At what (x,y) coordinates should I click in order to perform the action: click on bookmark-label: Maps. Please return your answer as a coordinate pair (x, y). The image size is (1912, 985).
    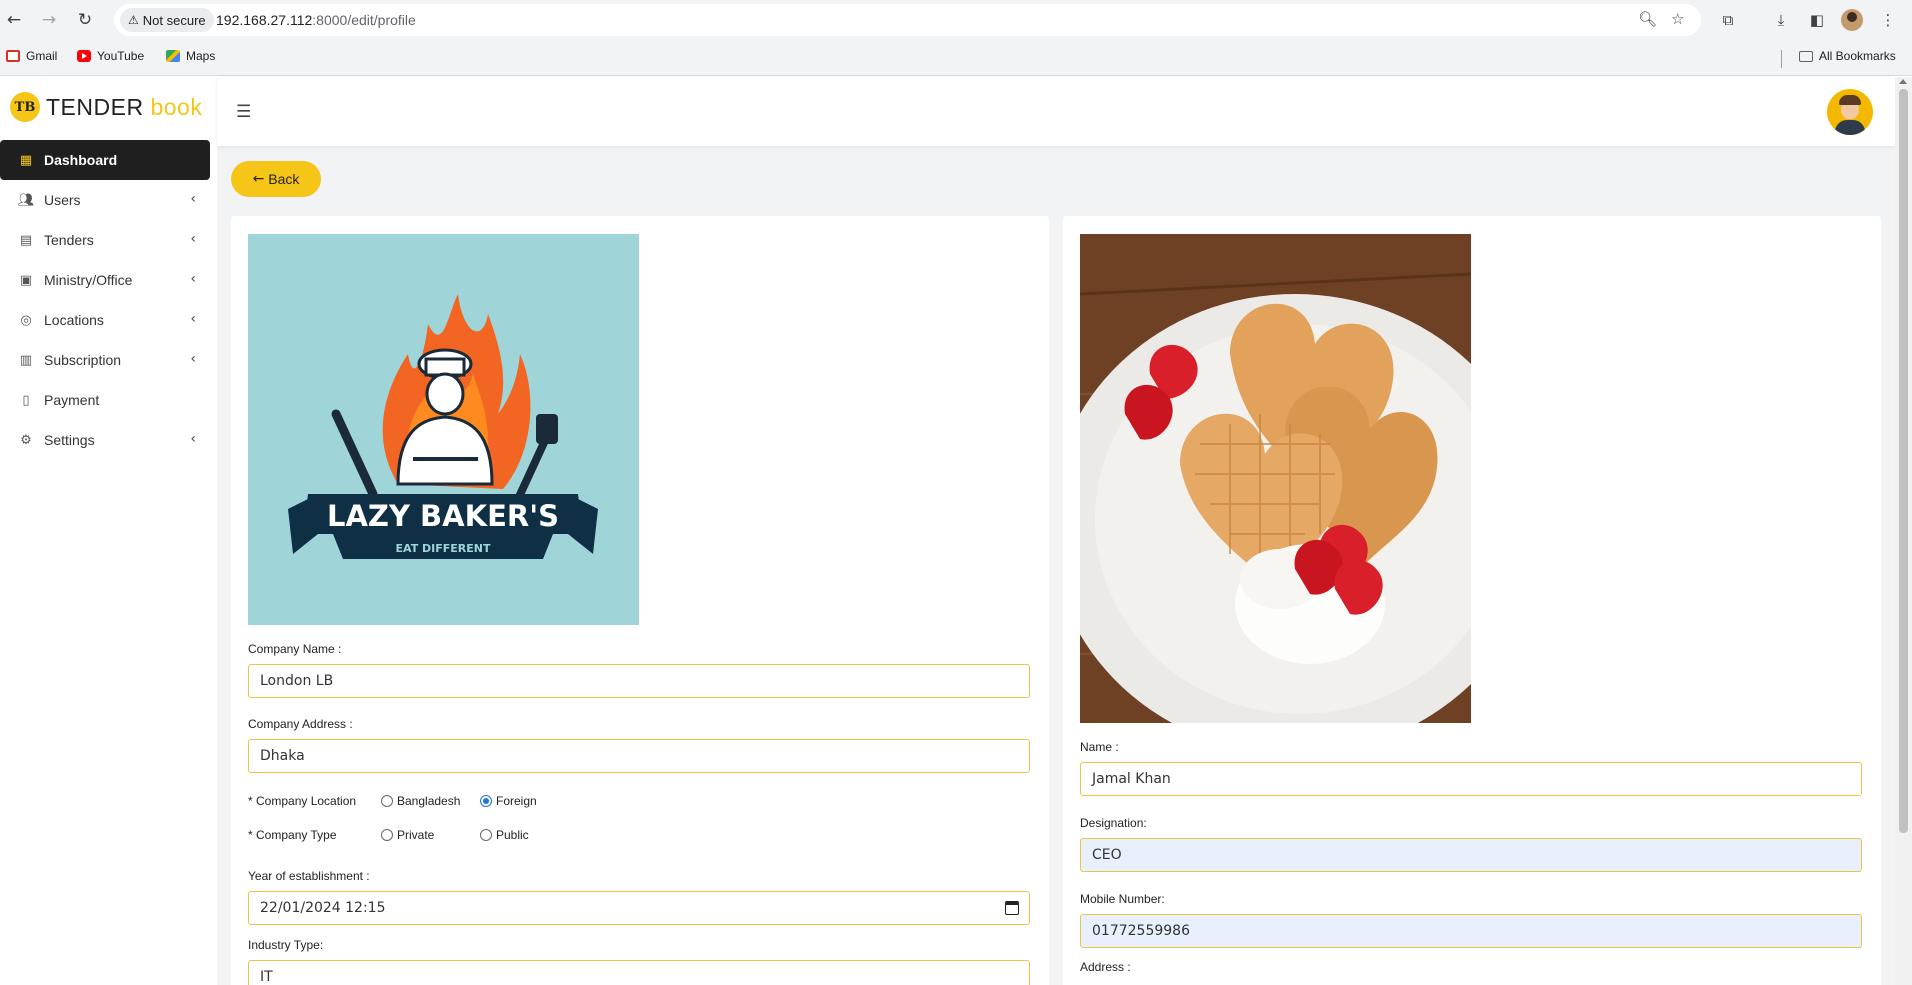
    Looking at the image, I should click on (201, 56).